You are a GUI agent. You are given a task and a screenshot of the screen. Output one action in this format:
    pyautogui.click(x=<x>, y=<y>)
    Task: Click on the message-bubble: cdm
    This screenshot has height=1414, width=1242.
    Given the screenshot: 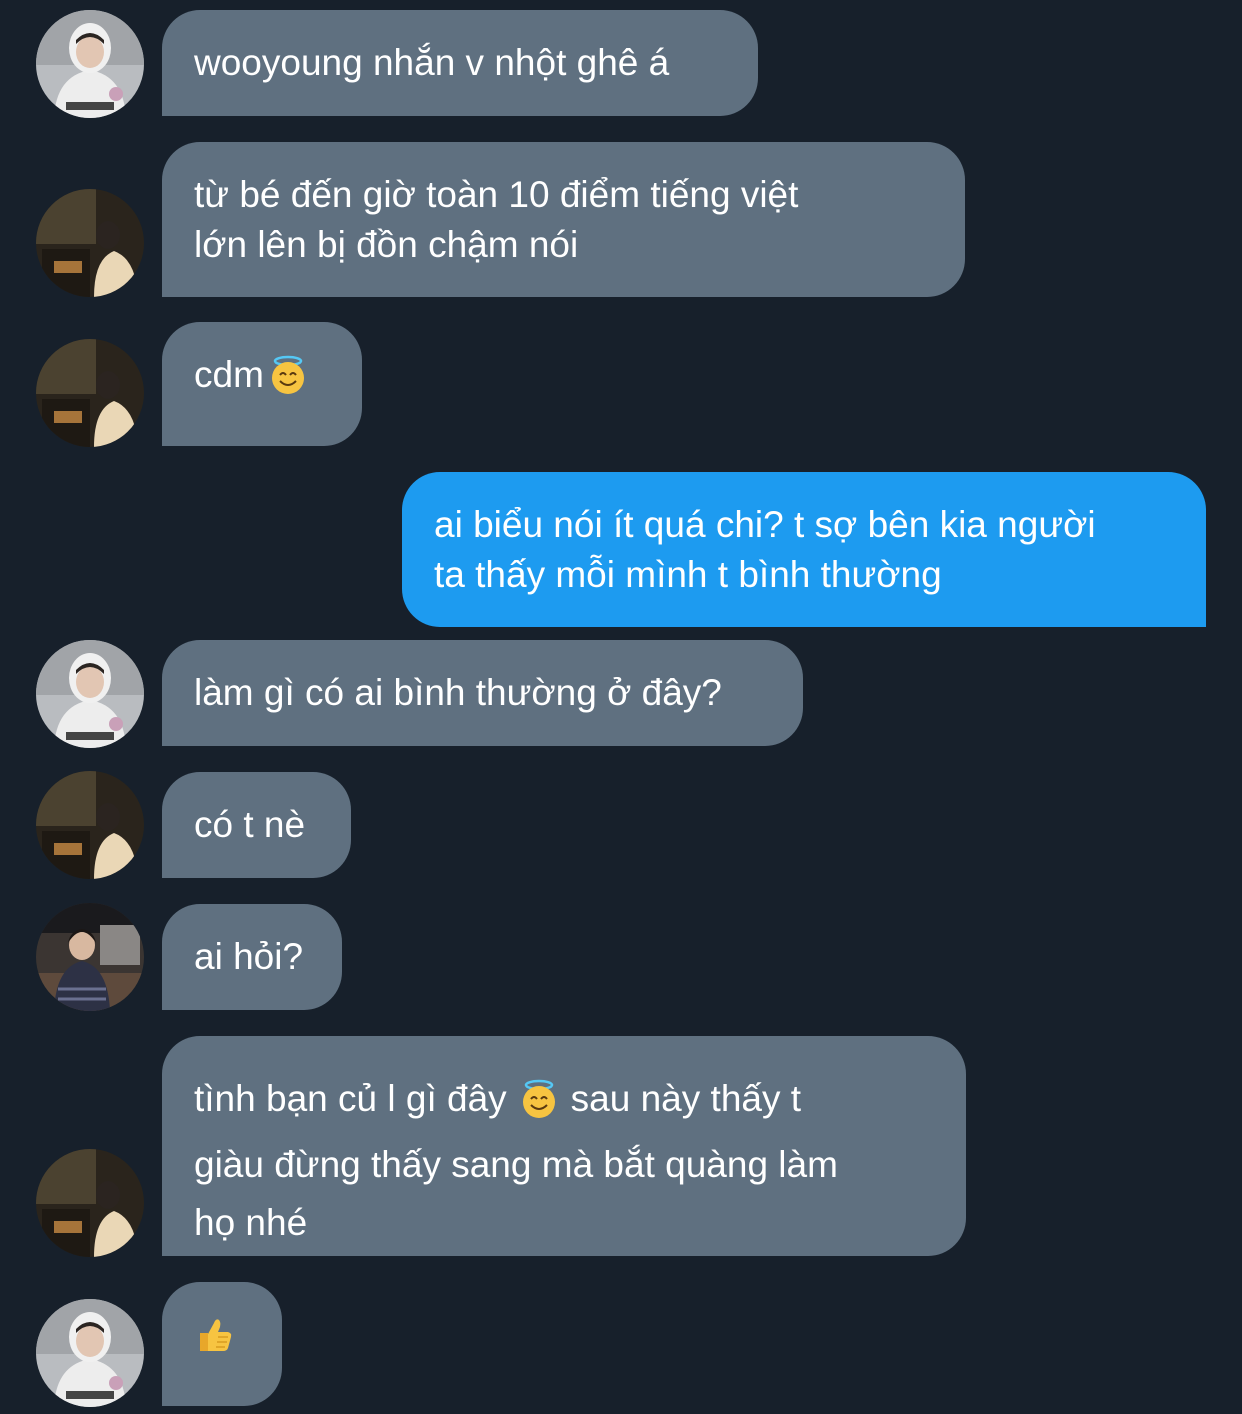 What is the action you would take?
    pyautogui.click(x=262, y=384)
    